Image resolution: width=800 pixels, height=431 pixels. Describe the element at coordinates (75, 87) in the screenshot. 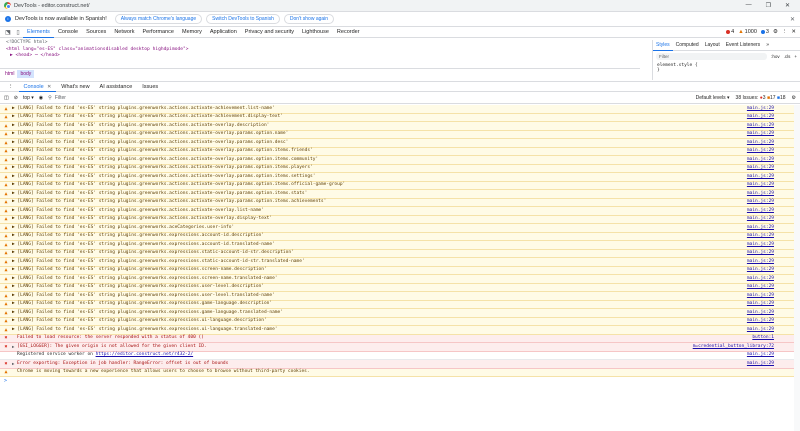

I see `drawer-tab-whats-new: What's new` at that location.